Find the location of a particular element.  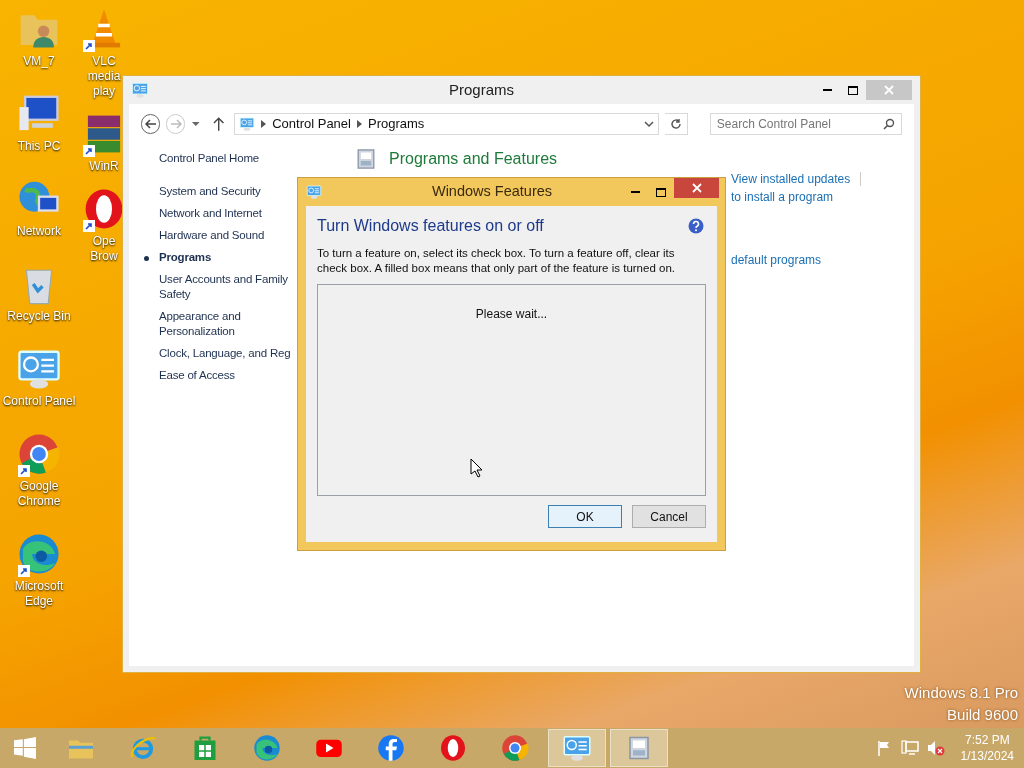

refresh-icon is located at coordinates (675, 124).